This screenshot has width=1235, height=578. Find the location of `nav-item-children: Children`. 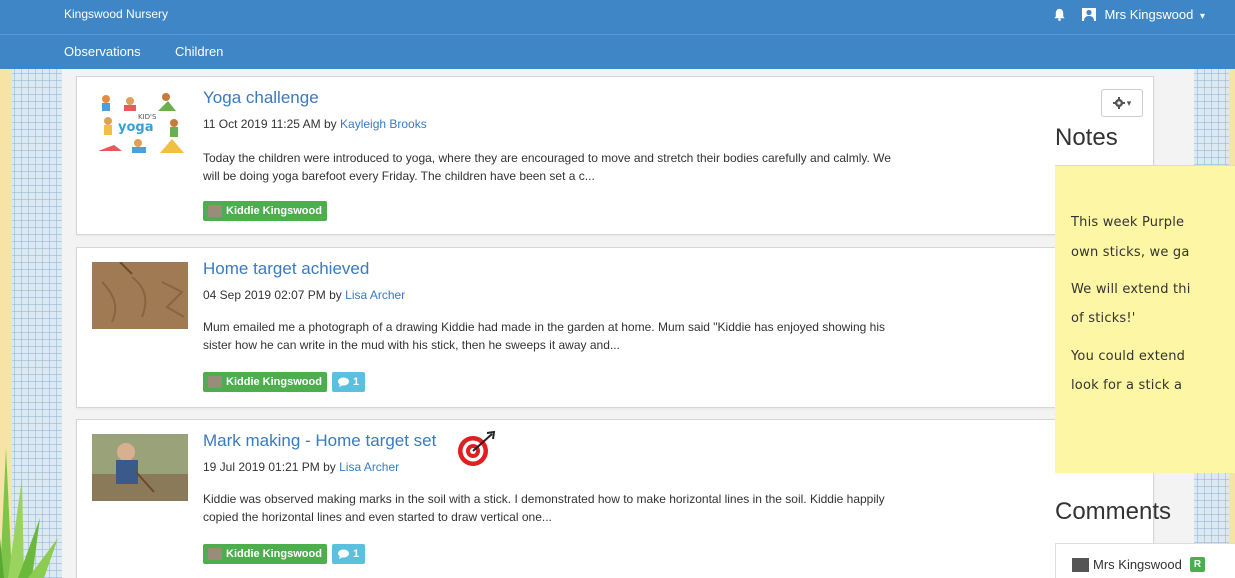

nav-item-children: Children is located at coordinates (199, 51).